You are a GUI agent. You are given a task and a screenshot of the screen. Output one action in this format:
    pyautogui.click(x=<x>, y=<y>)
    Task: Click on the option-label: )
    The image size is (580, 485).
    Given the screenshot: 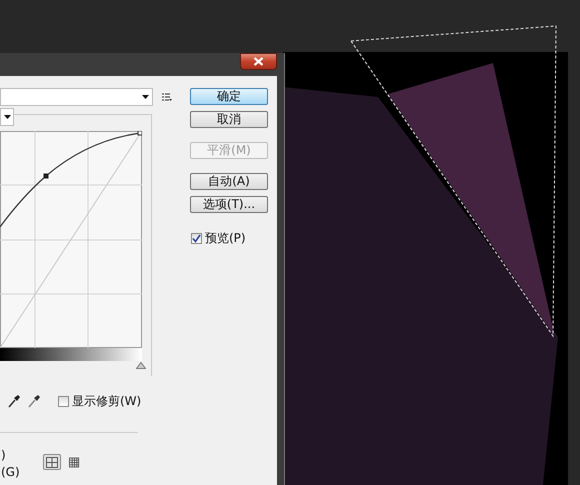 What is the action you would take?
    pyautogui.click(x=3, y=455)
    